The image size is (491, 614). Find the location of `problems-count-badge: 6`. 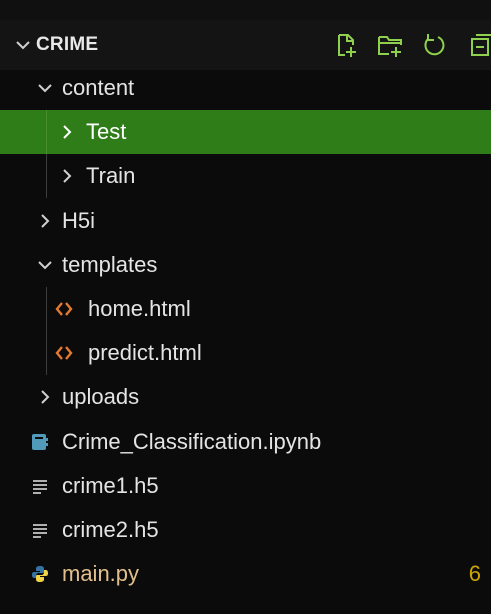

problems-count-badge: 6 is located at coordinates (474, 573).